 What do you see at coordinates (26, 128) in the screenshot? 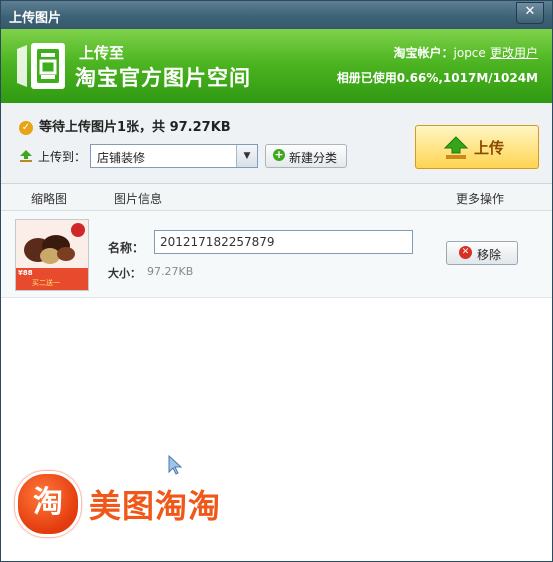
I see `check-icon: ✓` at bounding box center [26, 128].